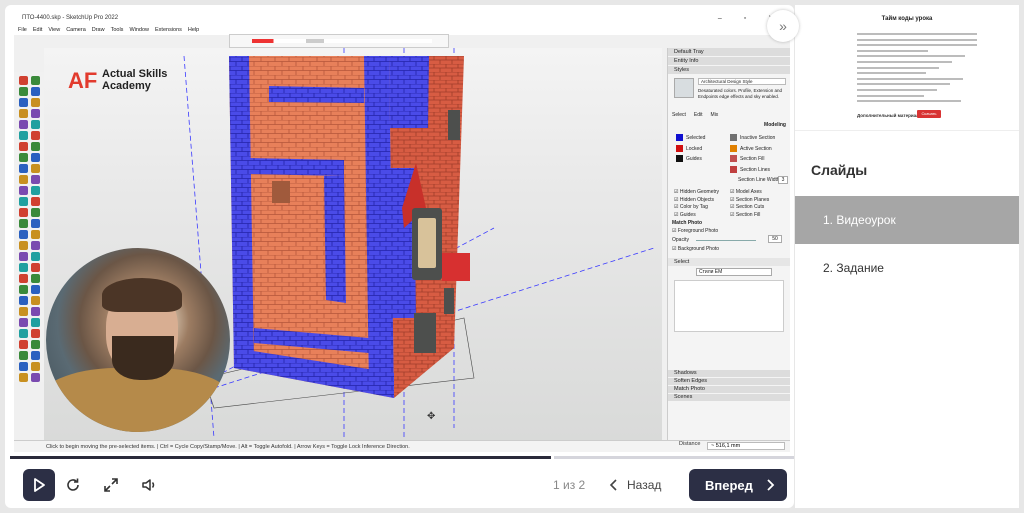 Image resolution: width=1024 pixels, height=513 pixels. Describe the element at coordinates (729, 70) in the screenshot. I see `tray-styles: Styles` at that location.